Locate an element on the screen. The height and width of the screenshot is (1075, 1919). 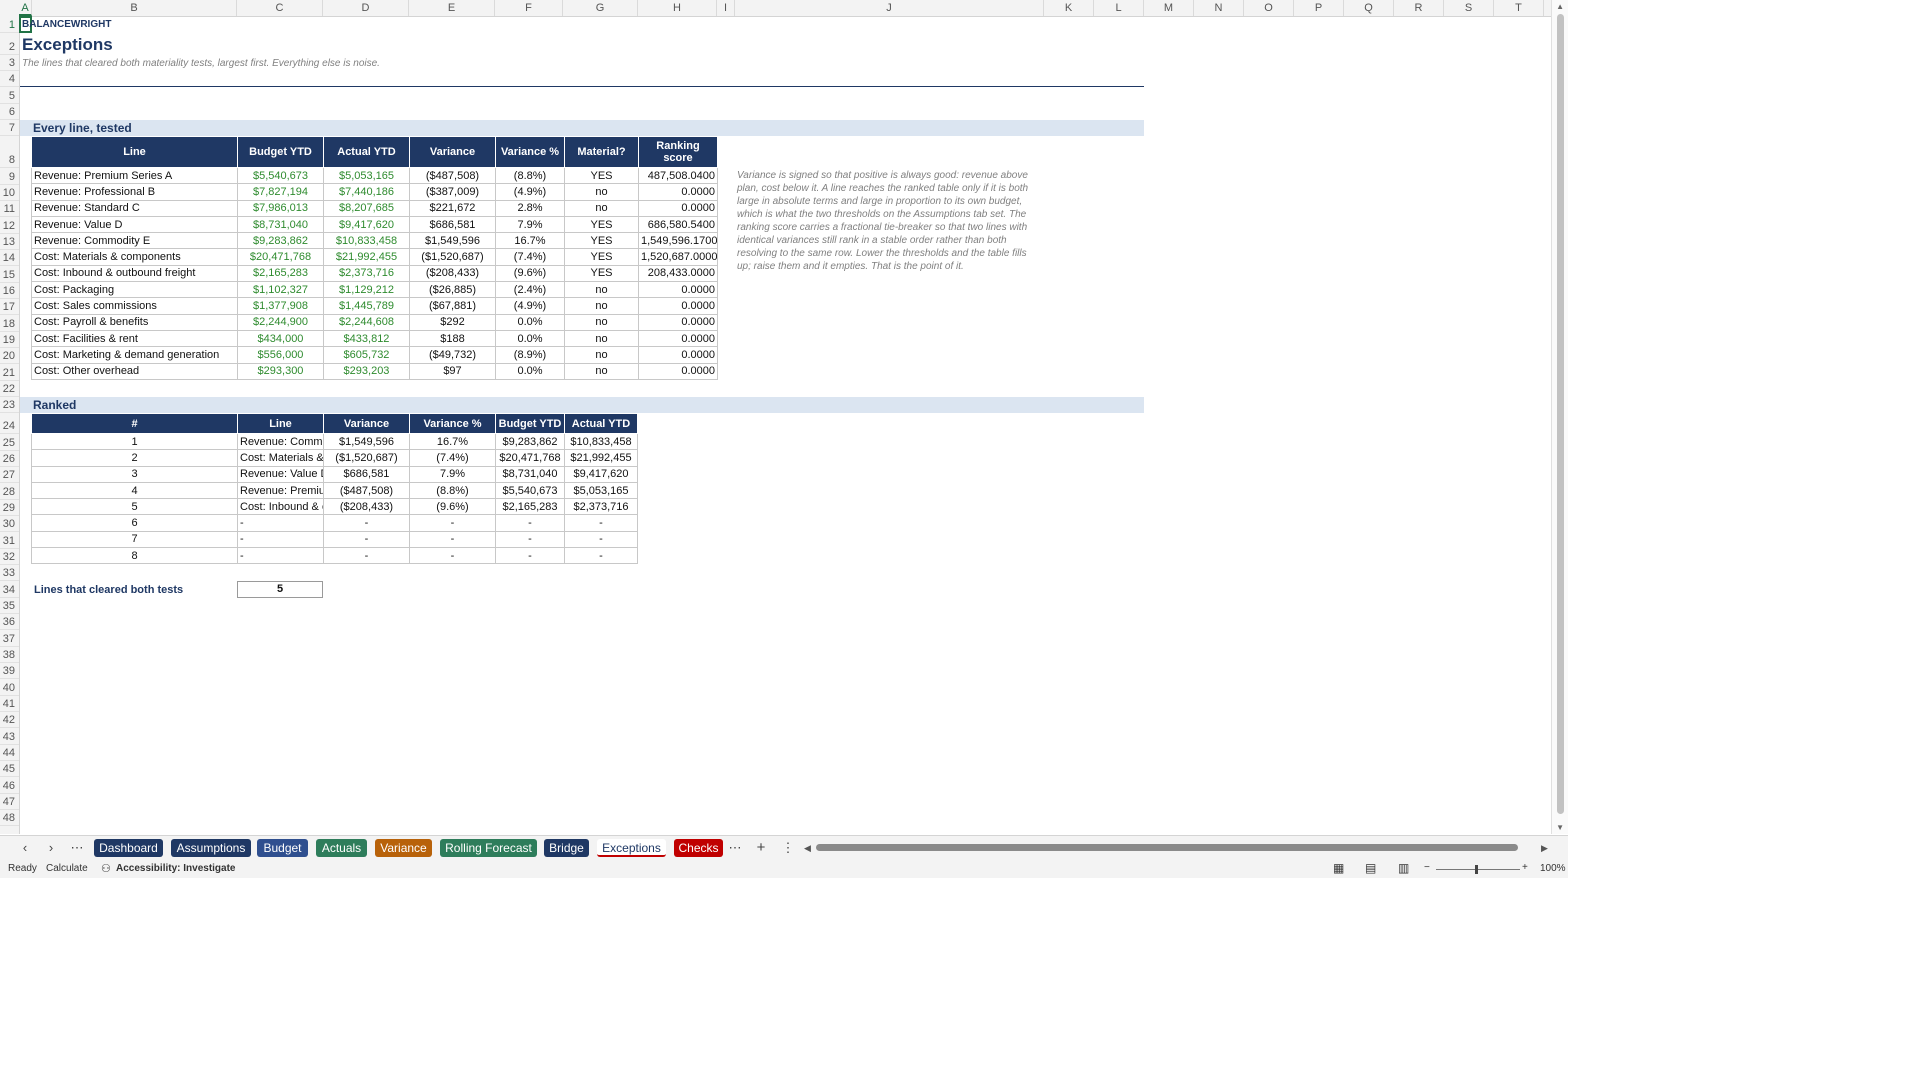
table-cell: $7,827,194 is located at coordinates (280, 192).